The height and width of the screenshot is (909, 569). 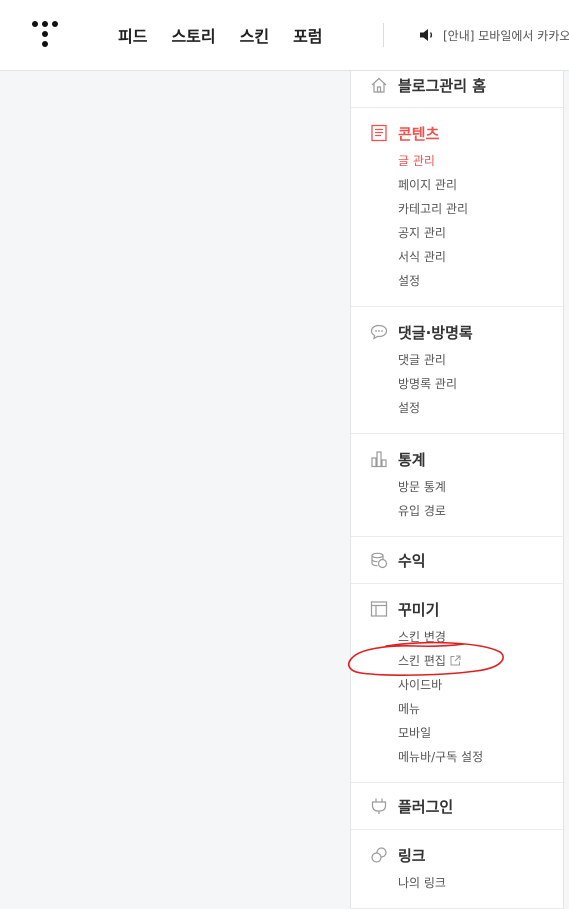 I want to click on sidebar-item-decorate: 꾸미기, so click(x=457, y=609).